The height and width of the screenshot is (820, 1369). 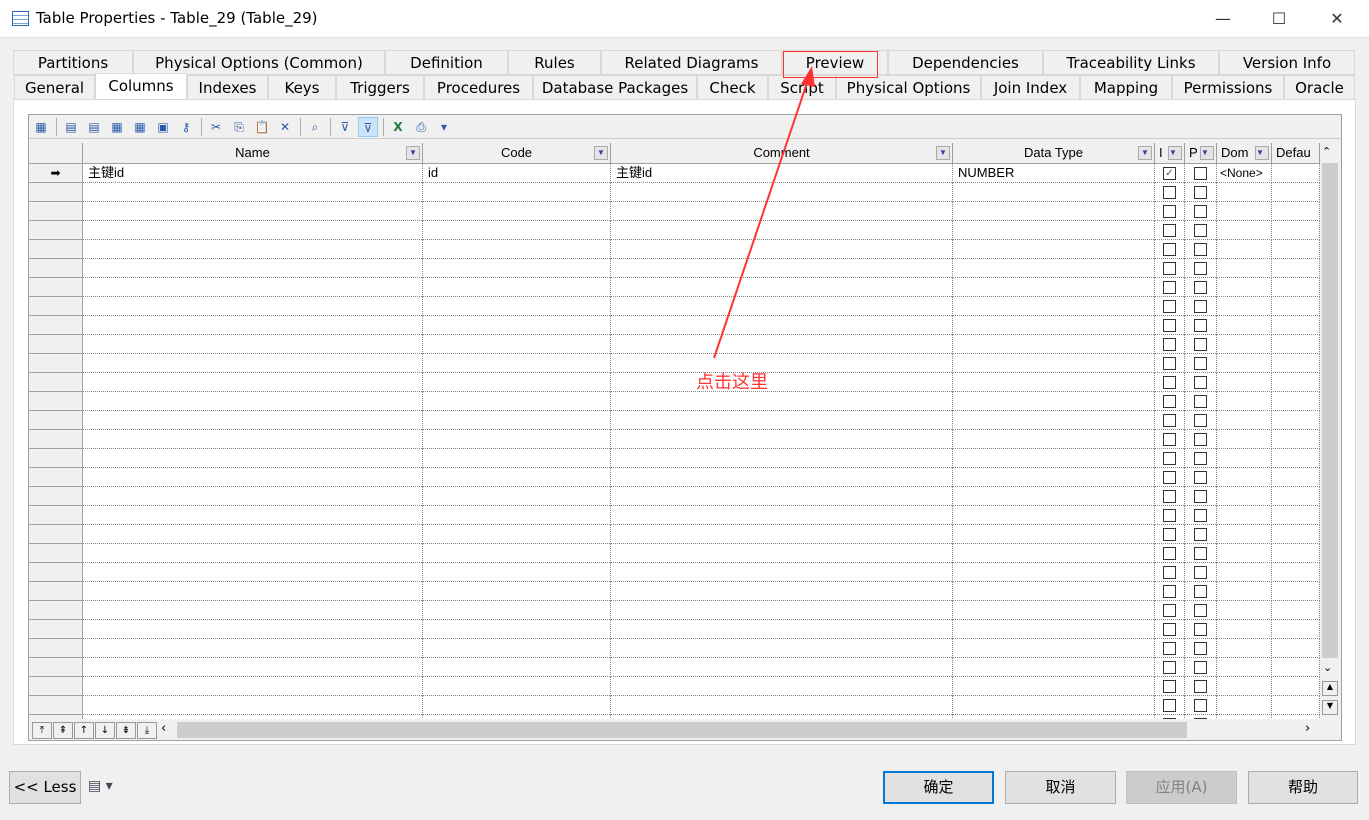 I want to click on annotation-arrow, so click(x=764, y=212).